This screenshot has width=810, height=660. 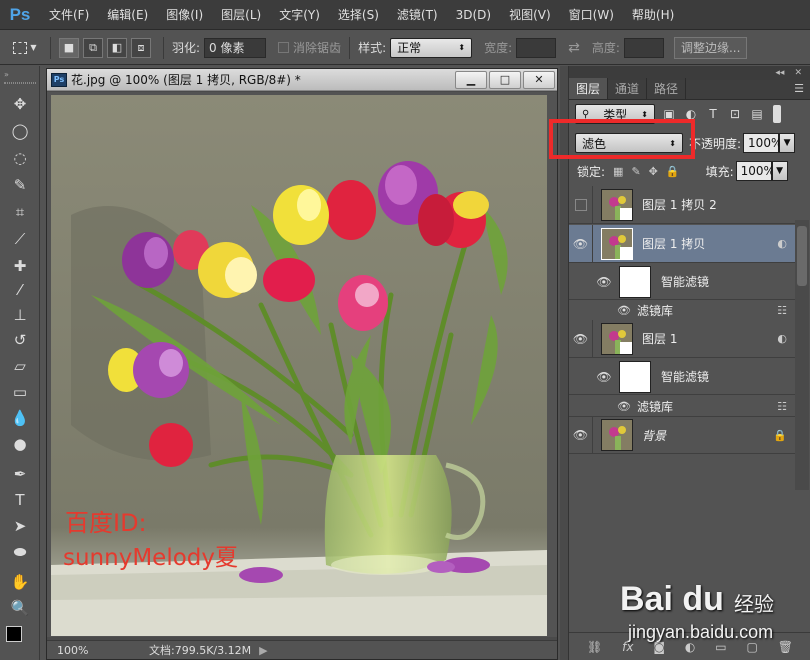 I want to click on zoom-level: 100%, so click(x=68, y=650).